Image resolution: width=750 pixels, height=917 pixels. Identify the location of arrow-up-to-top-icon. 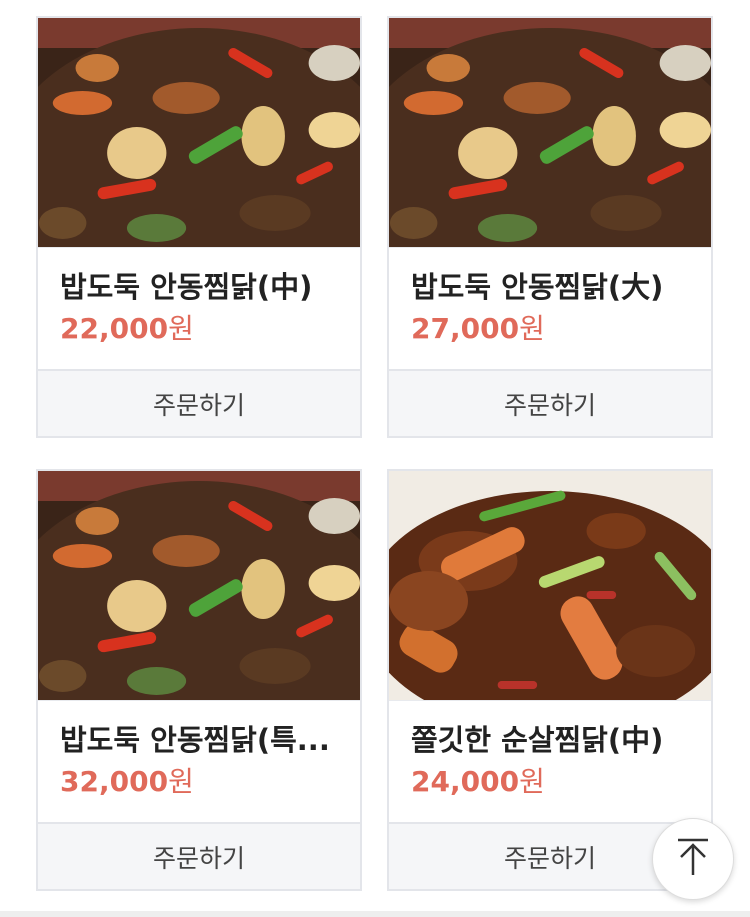
(693, 859).